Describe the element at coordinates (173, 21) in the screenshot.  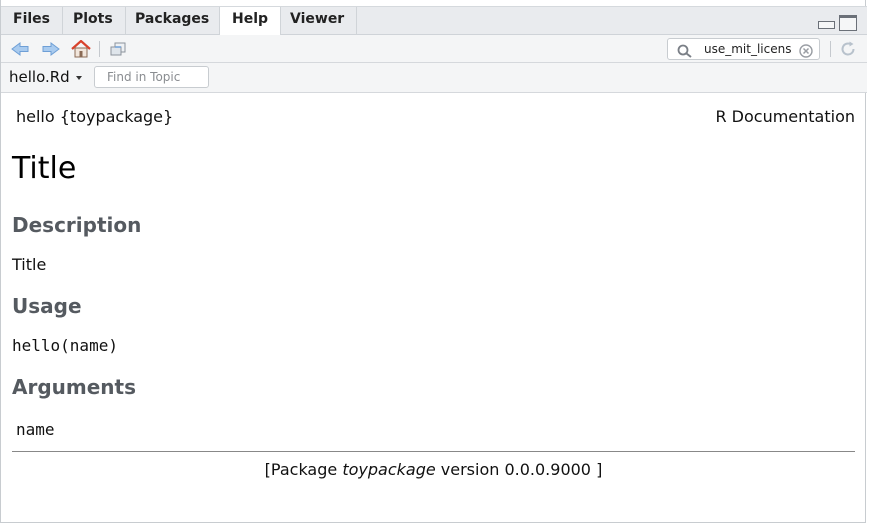
I see `tab-packages: Packages` at that location.